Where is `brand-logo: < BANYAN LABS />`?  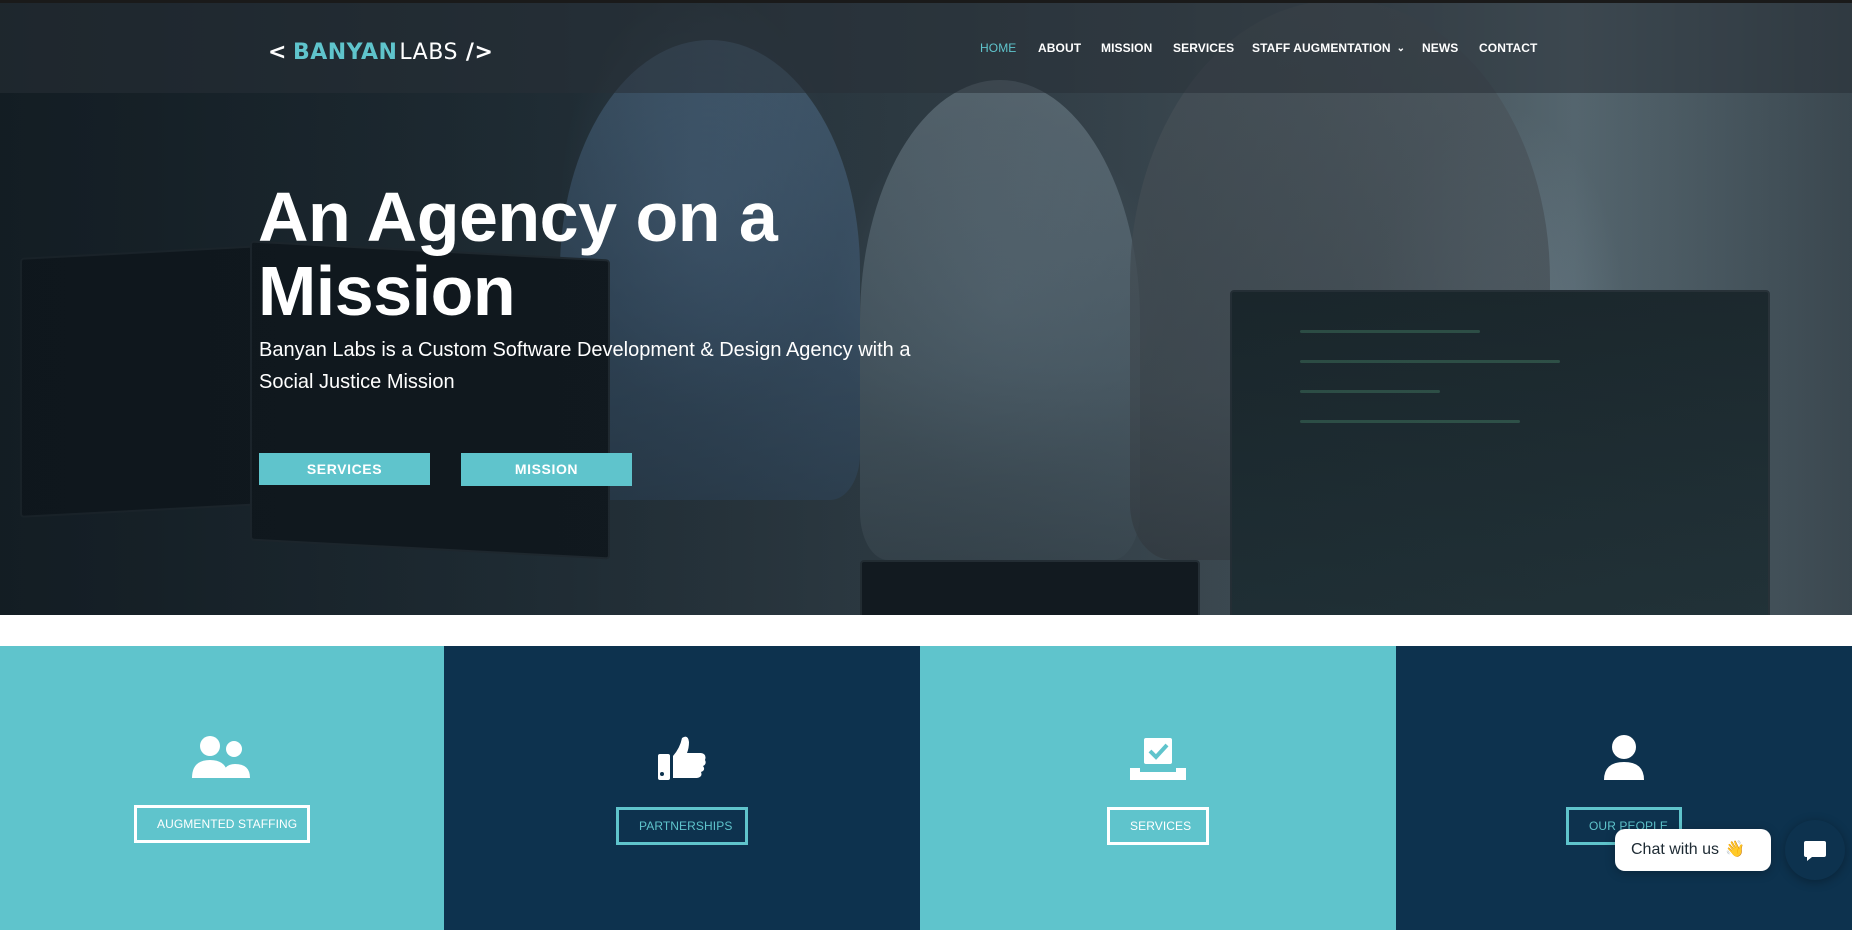
brand-logo: < BANYAN LABS /> is located at coordinates (380, 52).